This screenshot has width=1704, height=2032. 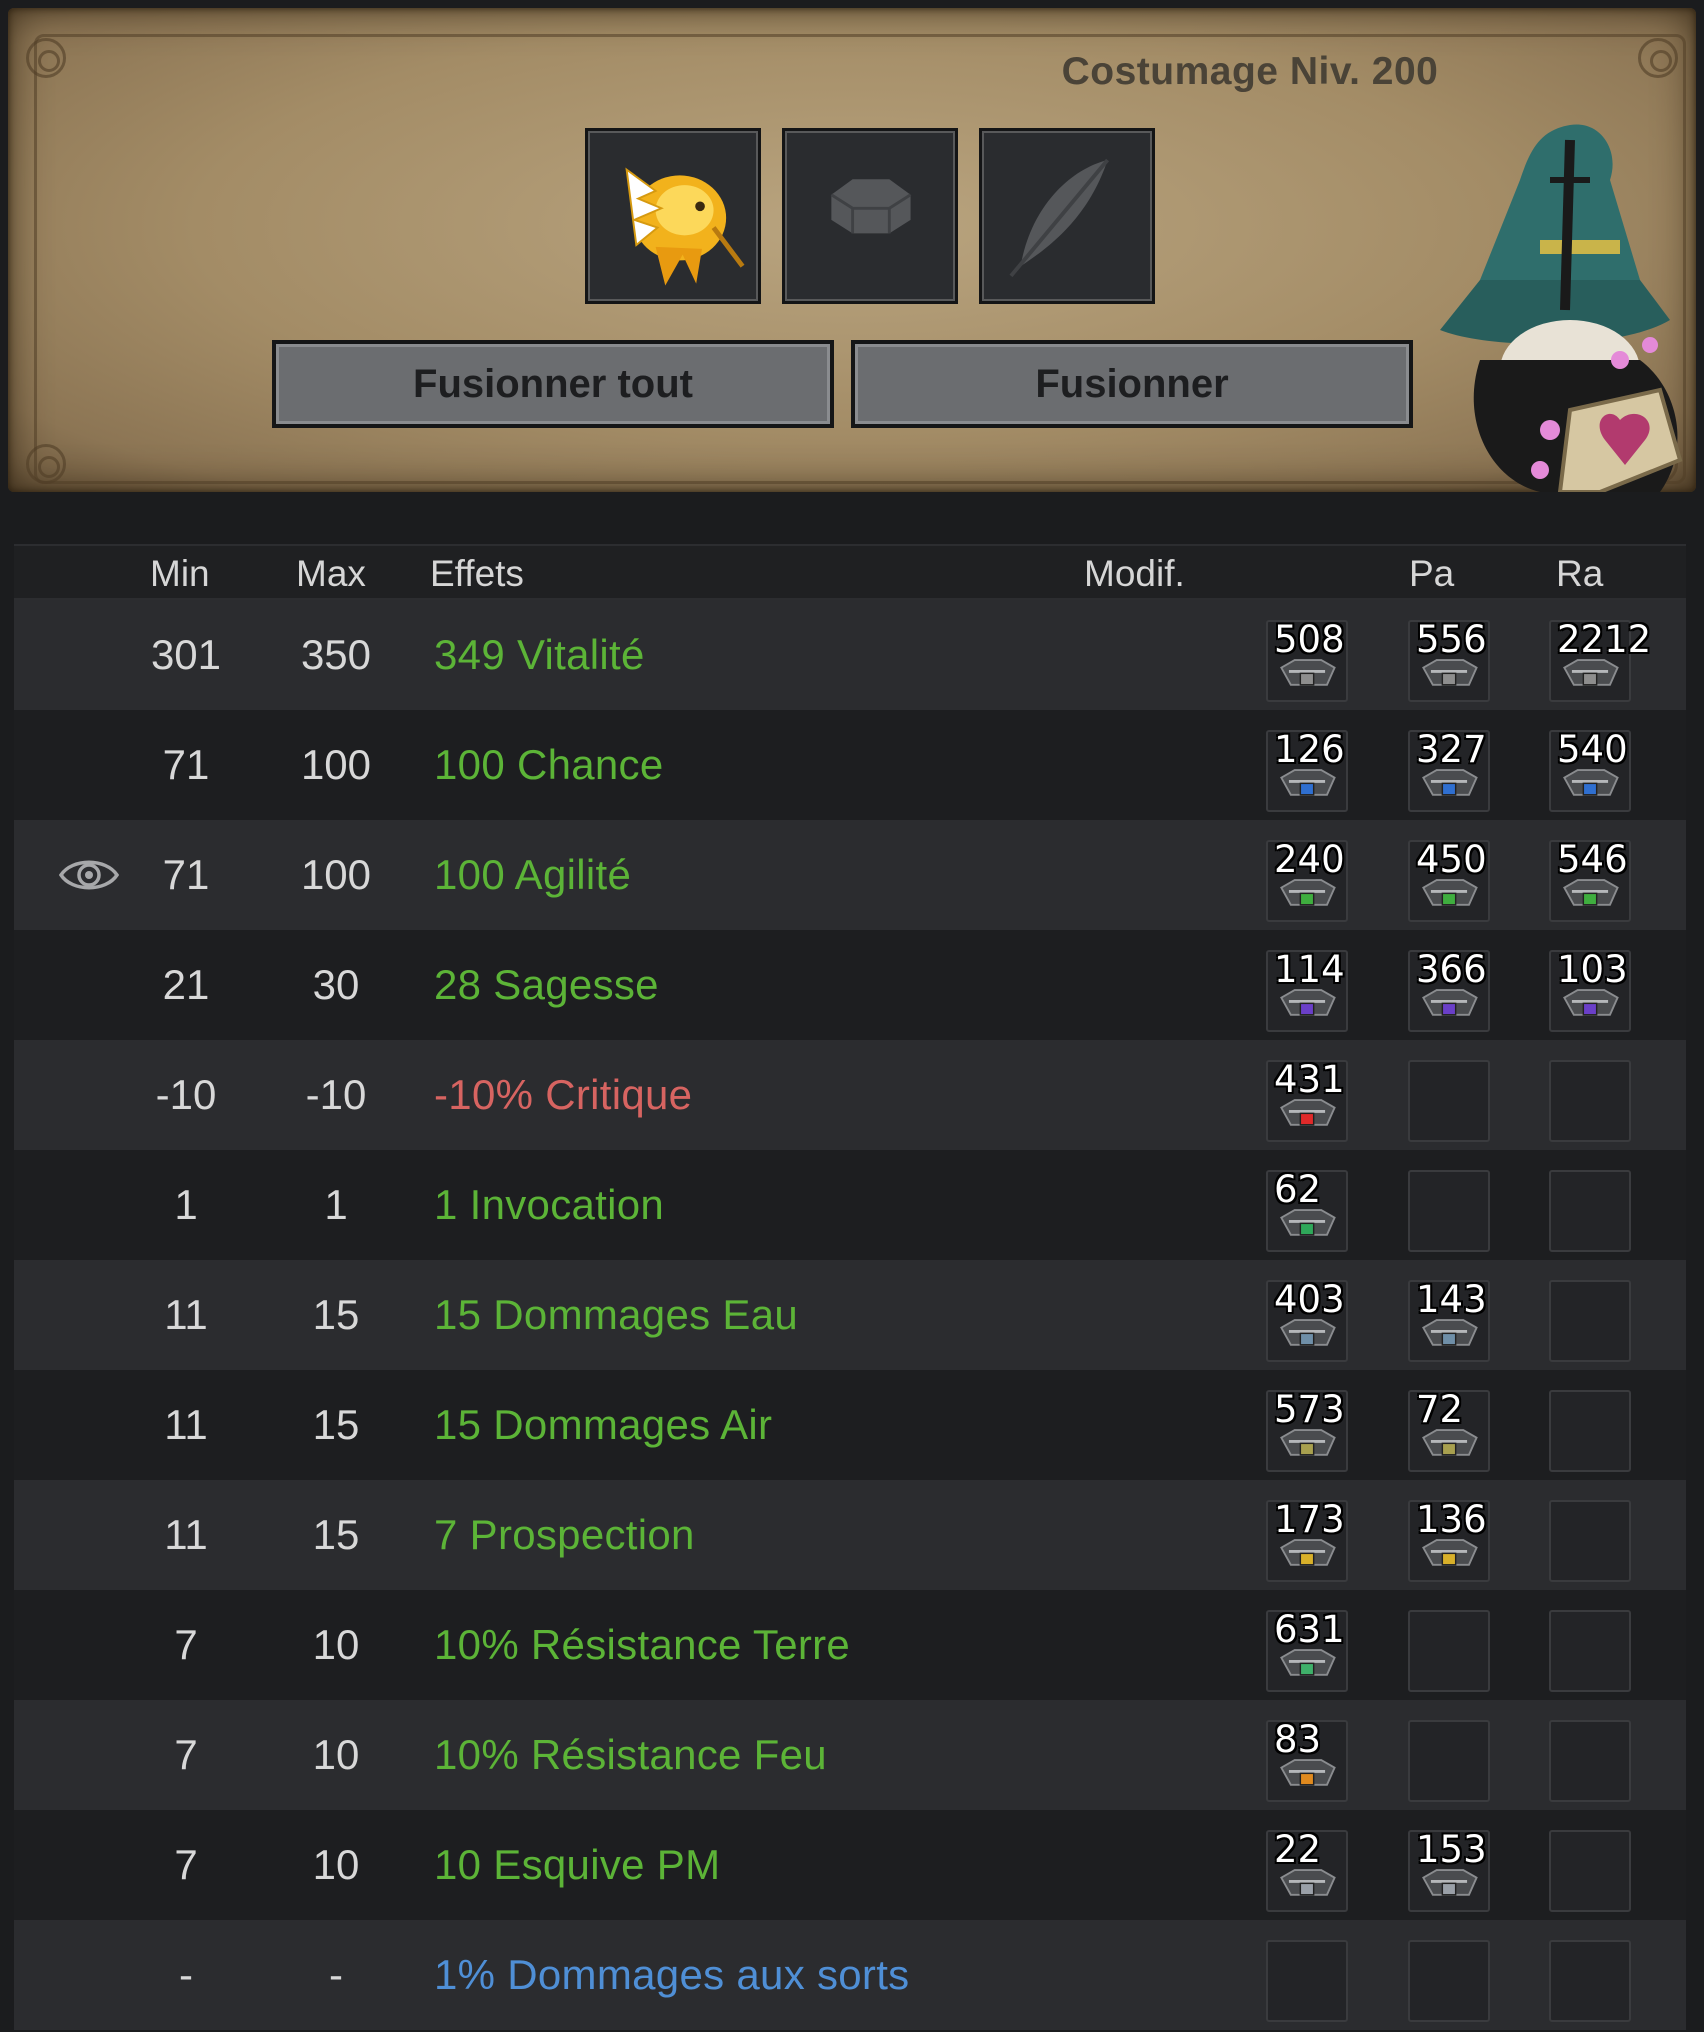 I want to click on rune-slot-modif, so click(x=1307, y=1981).